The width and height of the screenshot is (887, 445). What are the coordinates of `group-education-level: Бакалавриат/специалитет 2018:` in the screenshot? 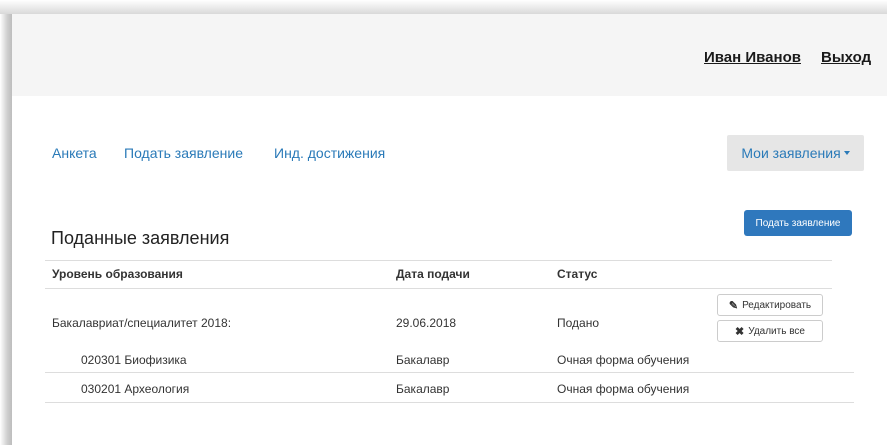 It's located at (142, 323).